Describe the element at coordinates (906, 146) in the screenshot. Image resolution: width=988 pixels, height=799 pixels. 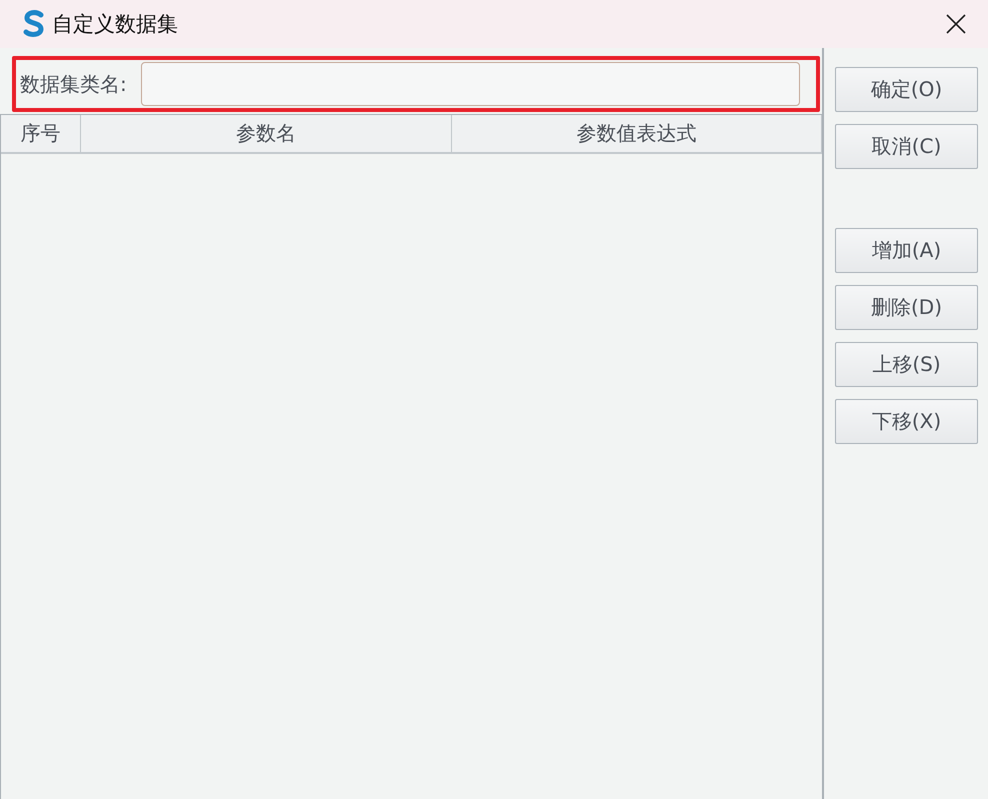
I see `dialog-button: 取消(C)` at that location.